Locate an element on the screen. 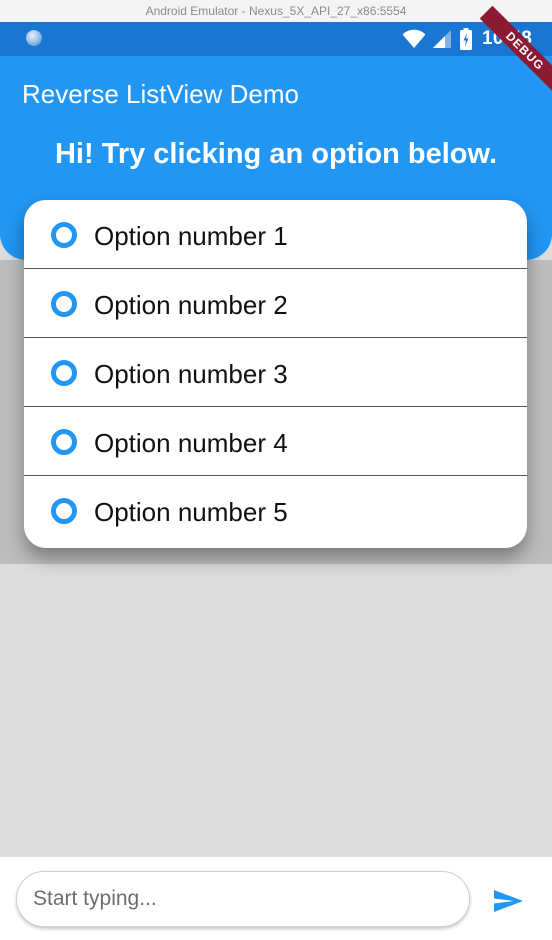  composer-bar is located at coordinates (276, 898).